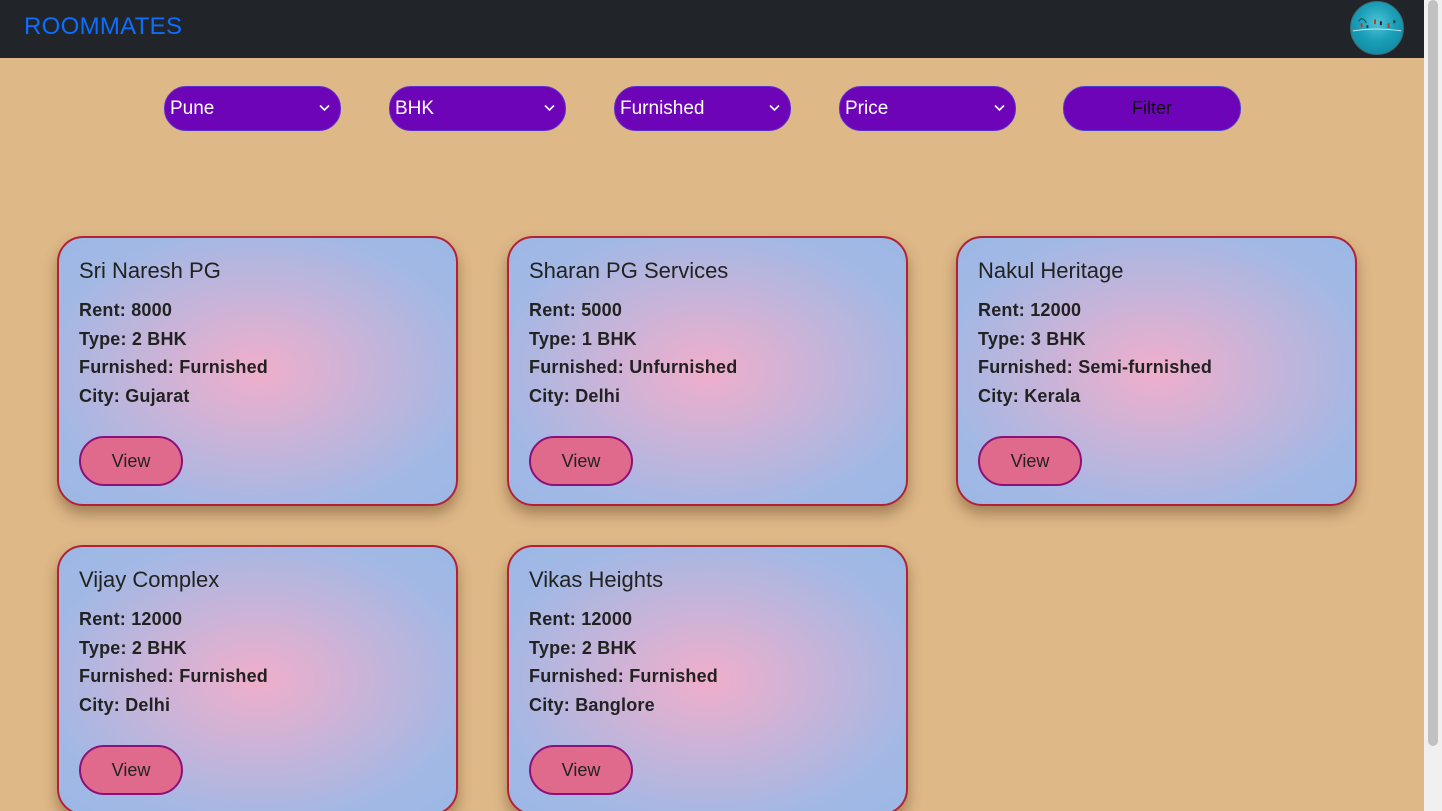 The height and width of the screenshot is (811, 1442). Describe the element at coordinates (592, 704) in the screenshot. I see `listing-city: City: Banglore` at that location.